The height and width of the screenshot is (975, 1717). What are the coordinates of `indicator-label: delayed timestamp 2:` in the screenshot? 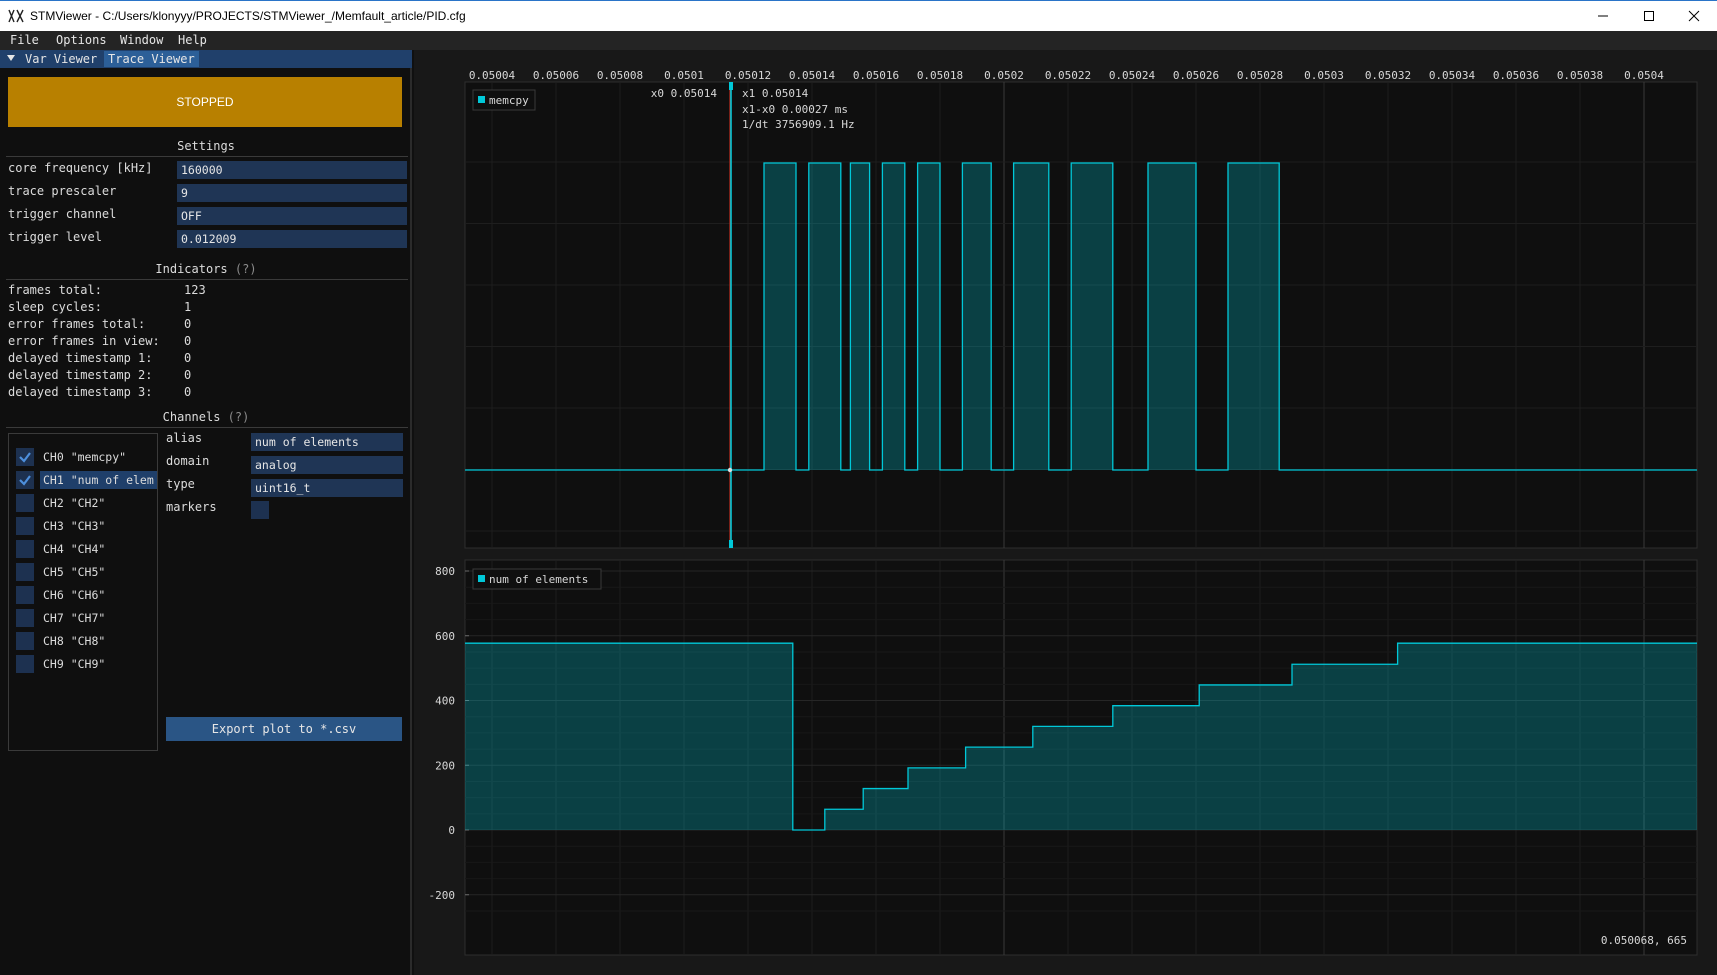 It's located at (80, 375).